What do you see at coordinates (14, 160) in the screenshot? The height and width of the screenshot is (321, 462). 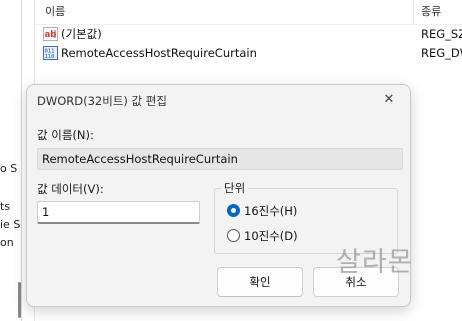 I see `key-tree-pane: o S ts ie S on` at bounding box center [14, 160].